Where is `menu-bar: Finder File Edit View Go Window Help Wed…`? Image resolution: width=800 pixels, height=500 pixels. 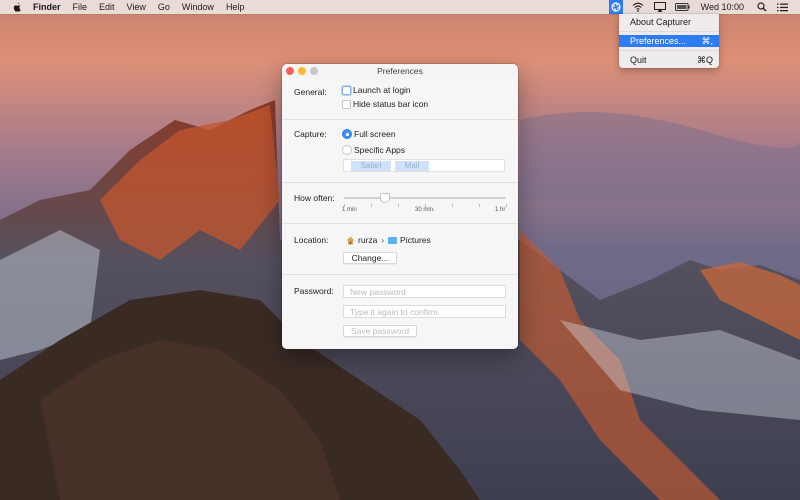
menu-bar: Finder File Edit View Go Window Help Wed… is located at coordinates (400, 7).